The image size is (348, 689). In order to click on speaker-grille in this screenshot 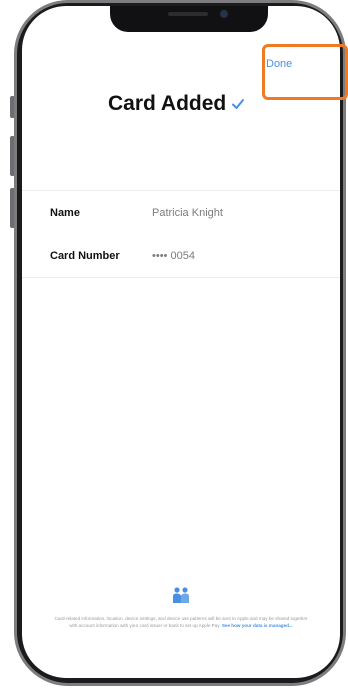, I will do `click(188, 14)`.